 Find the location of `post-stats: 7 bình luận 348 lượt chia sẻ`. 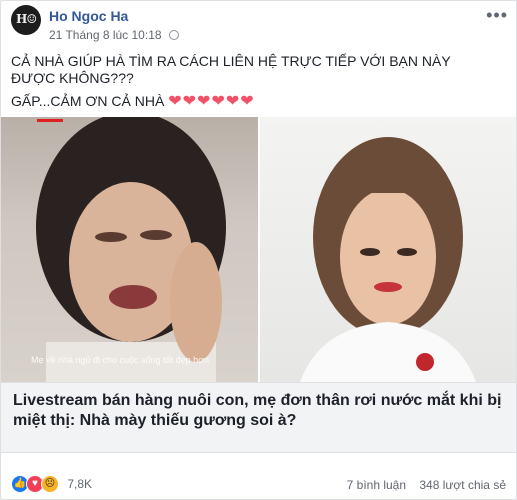

post-stats: 7 bình luận 348 lượt chia sẻ is located at coordinates (421, 485).